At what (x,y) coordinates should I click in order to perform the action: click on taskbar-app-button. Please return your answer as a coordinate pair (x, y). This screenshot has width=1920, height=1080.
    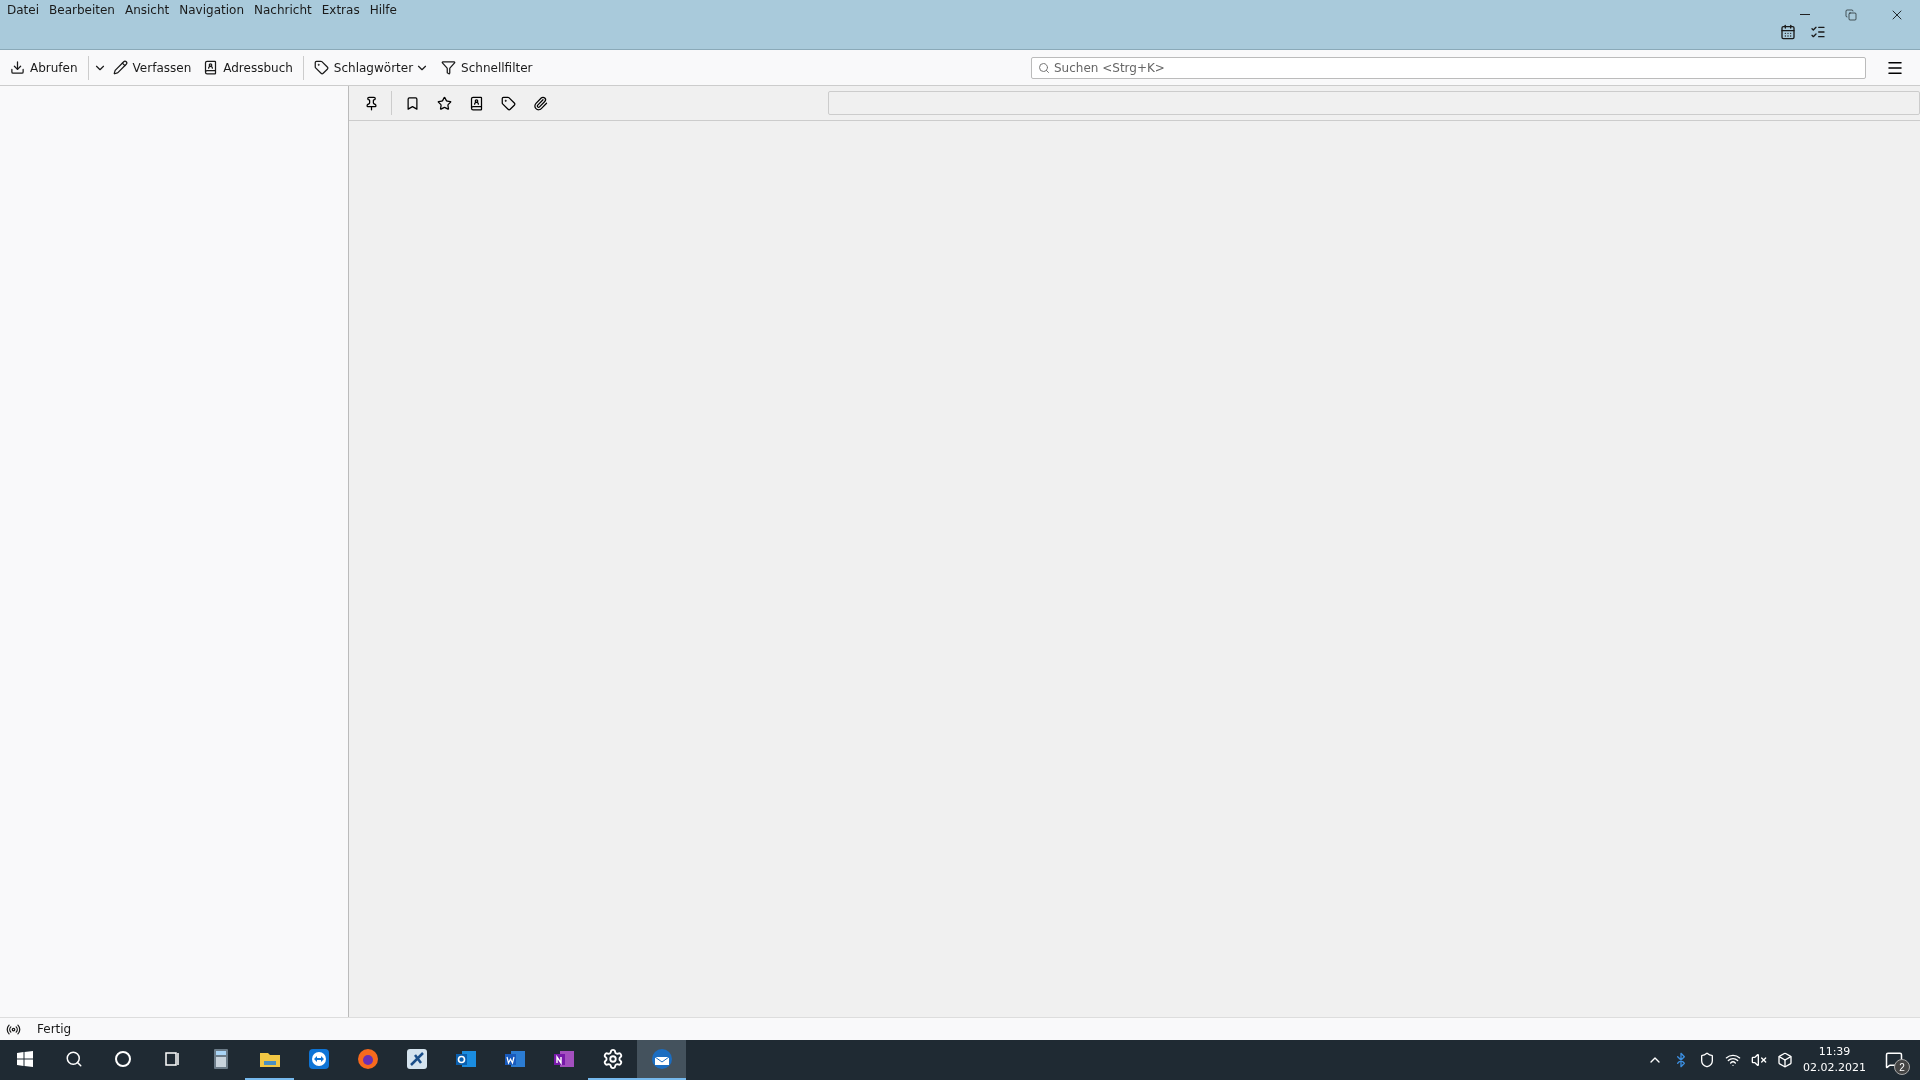
    Looking at the image, I should click on (661, 1060).